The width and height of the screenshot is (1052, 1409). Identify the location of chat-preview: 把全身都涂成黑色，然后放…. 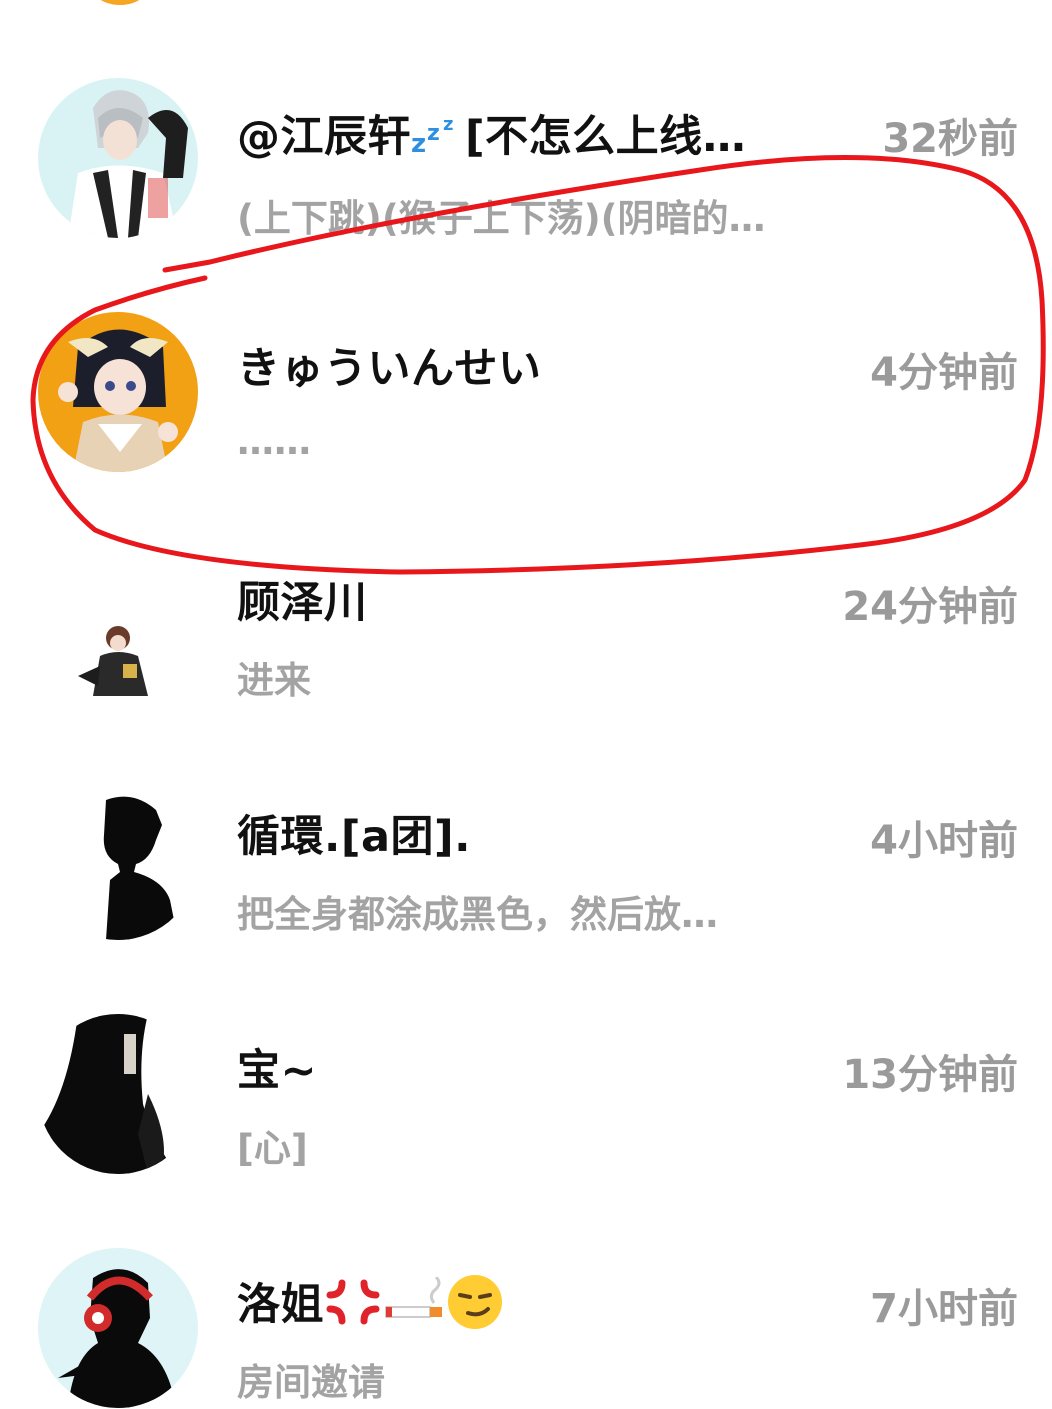
(477, 914).